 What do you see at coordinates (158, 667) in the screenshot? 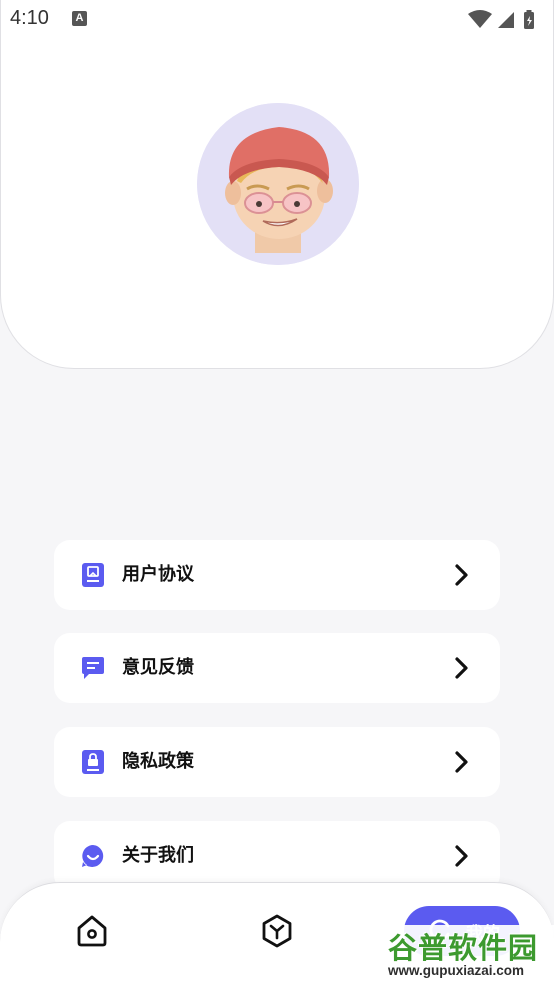
I see `menu-item-label: 意见反馈` at bounding box center [158, 667].